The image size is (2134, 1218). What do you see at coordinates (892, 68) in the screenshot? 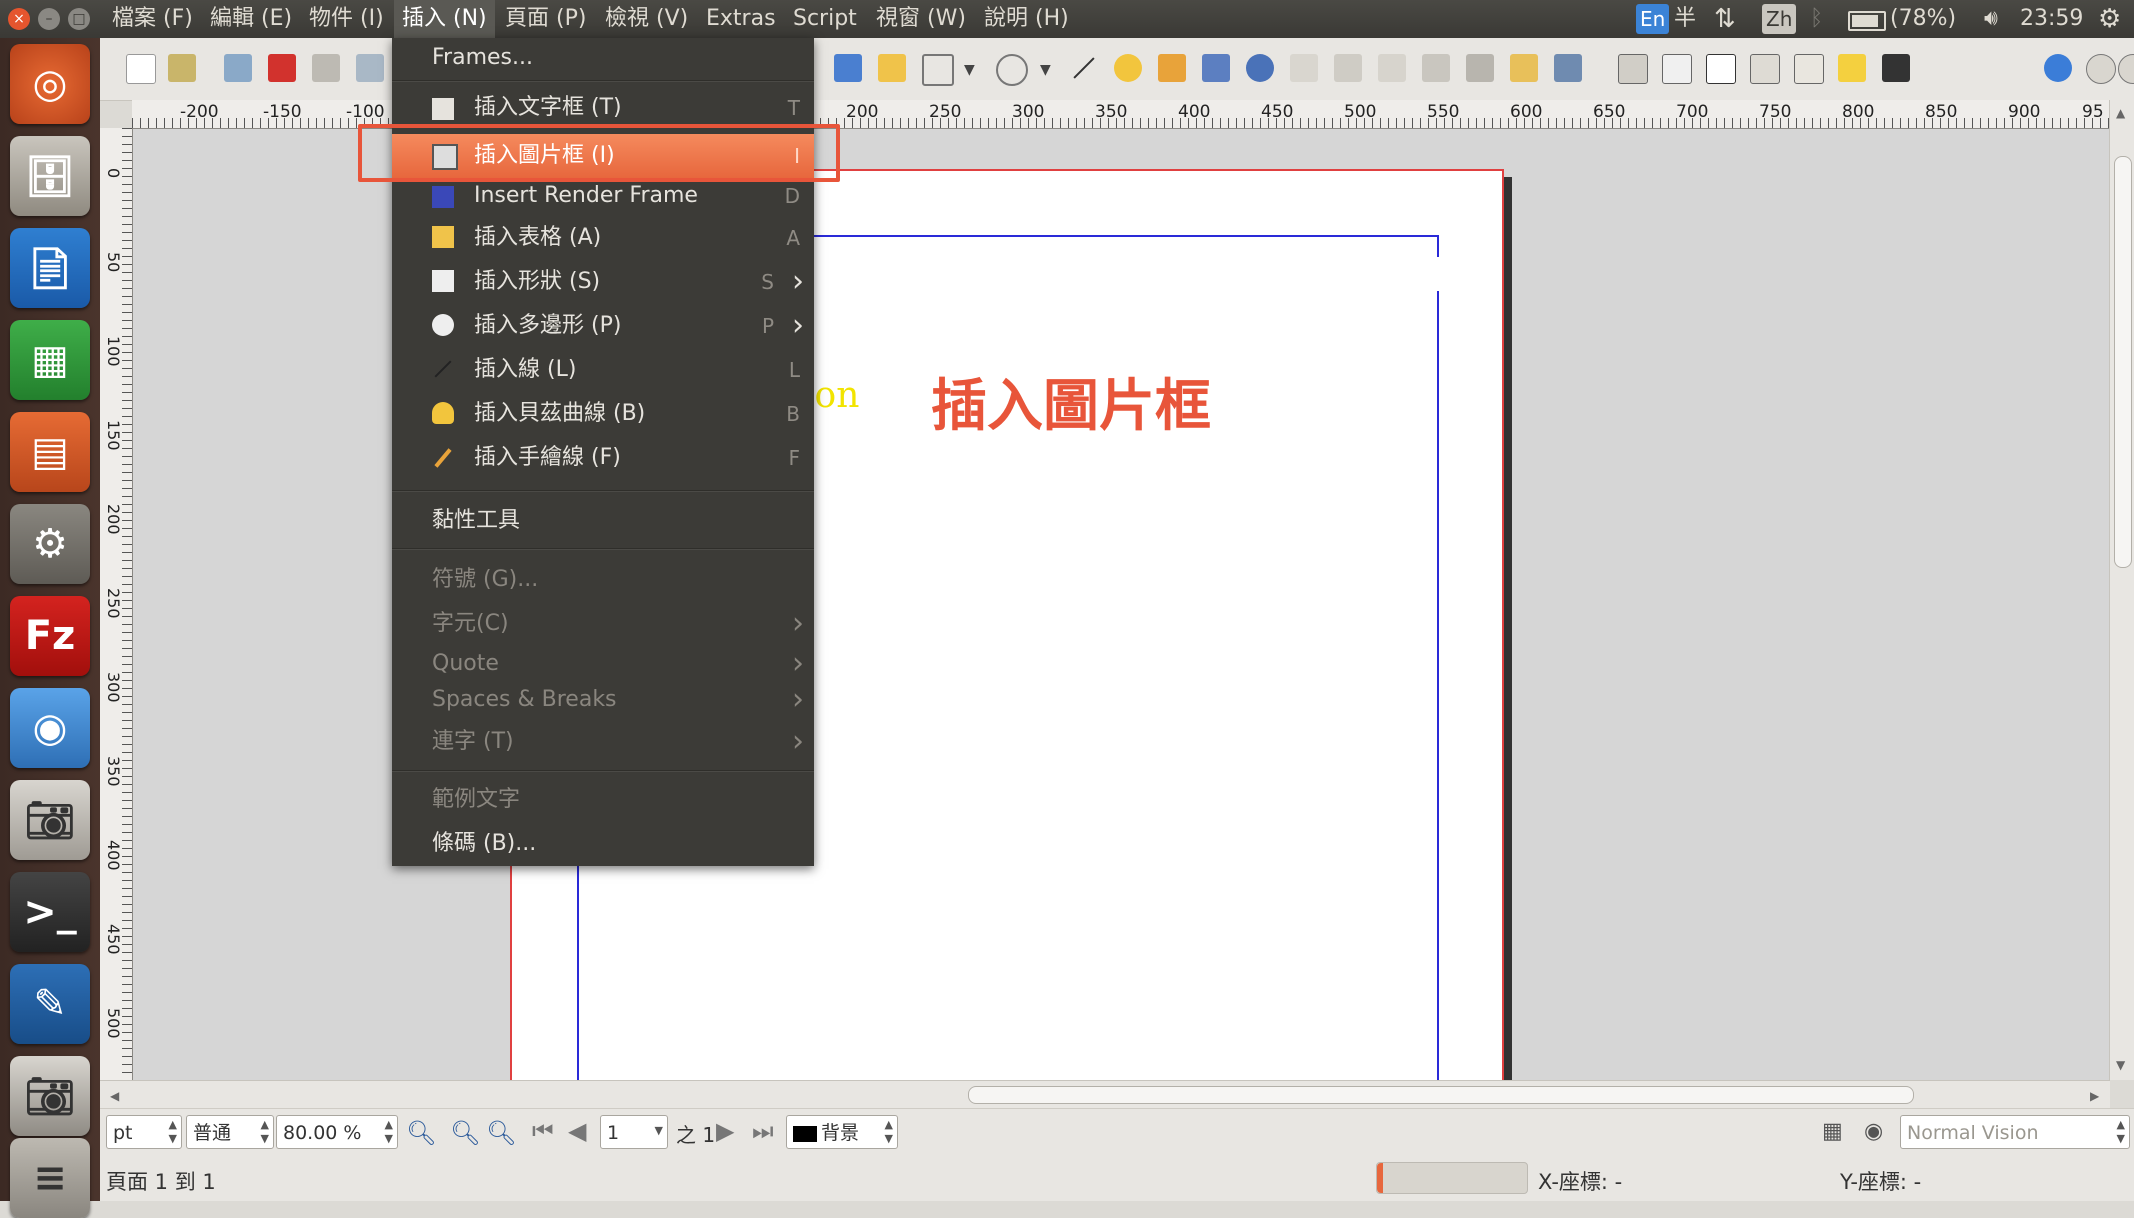
I see `table-tool-icon` at bounding box center [892, 68].